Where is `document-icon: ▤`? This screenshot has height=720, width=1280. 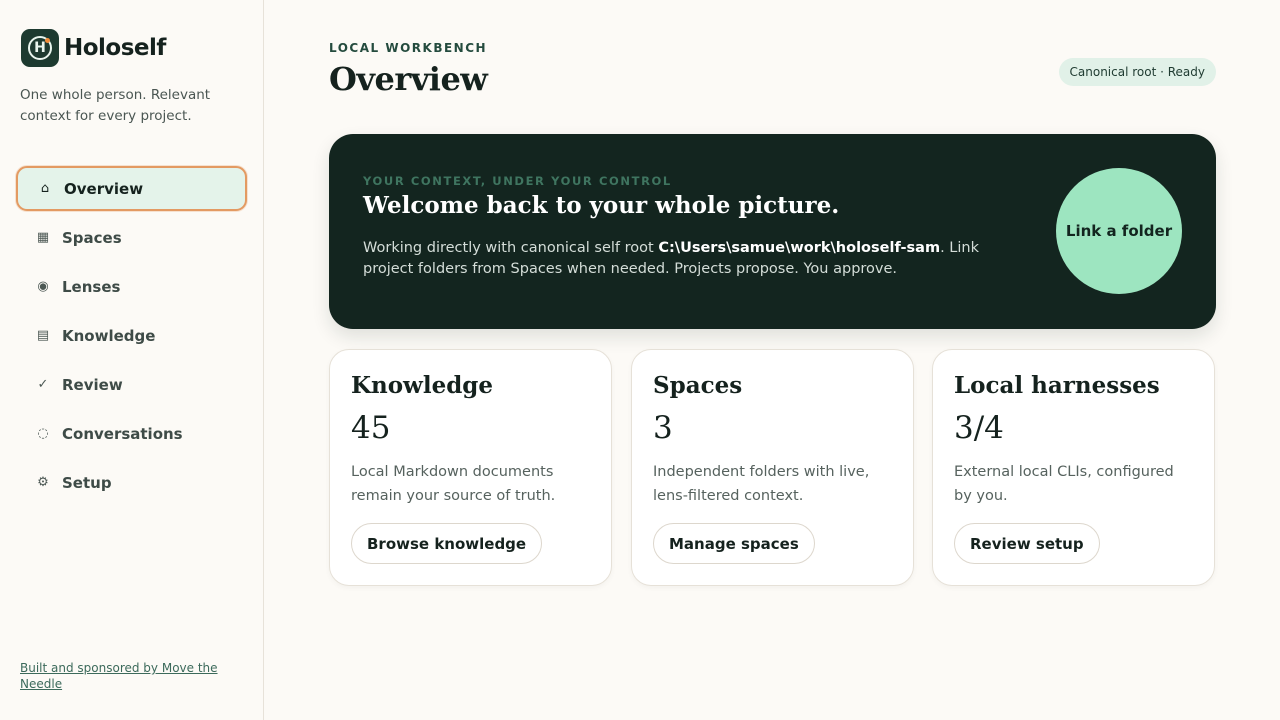 document-icon: ▤ is located at coordinates (43, 335).